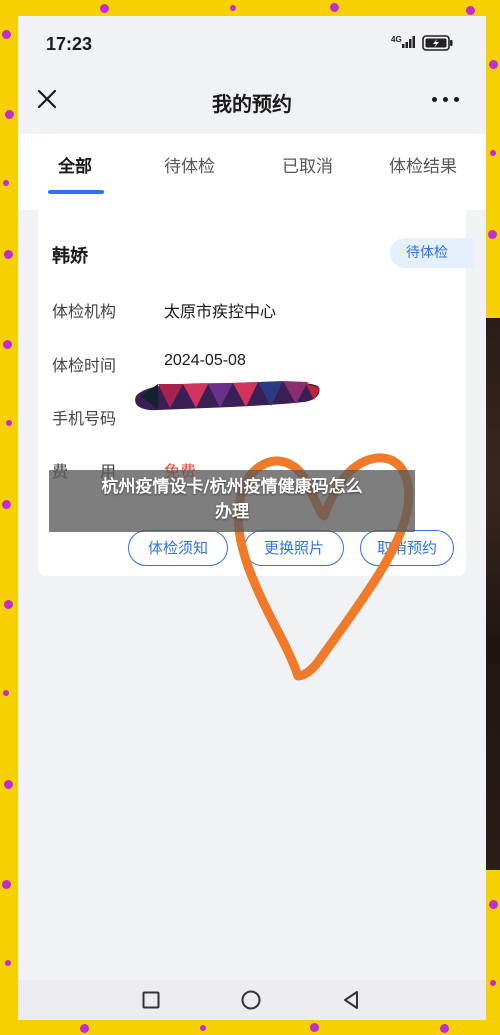 The height and width of the screenshot is (1035, 500). Describe the element at coordinates (76, 192) in the screenshot. I see `active-tab-indicator` at that location.